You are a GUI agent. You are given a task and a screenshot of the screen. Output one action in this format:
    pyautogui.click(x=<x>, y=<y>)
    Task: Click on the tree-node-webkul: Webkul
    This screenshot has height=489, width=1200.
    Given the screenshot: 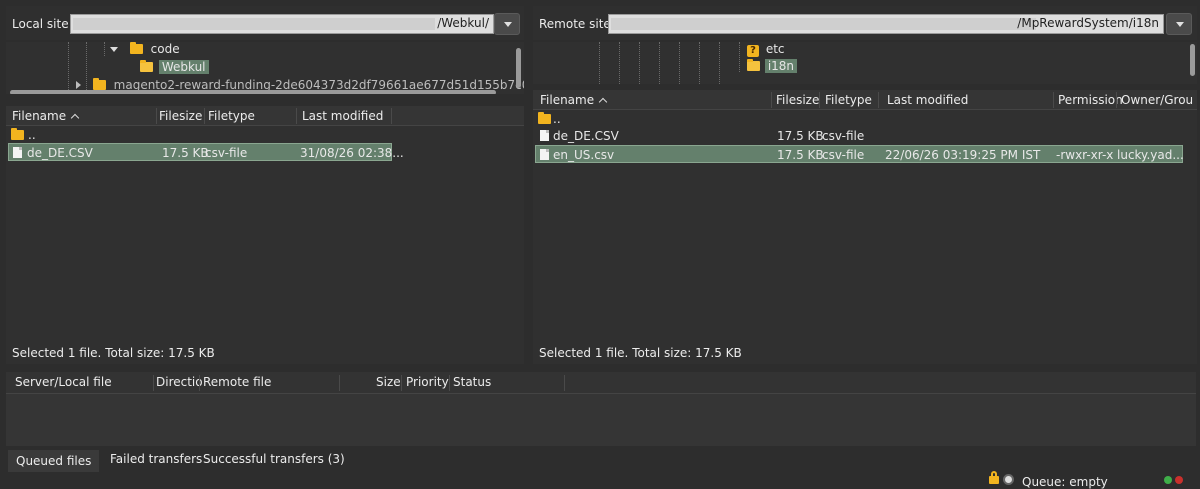 What is the action you would take?
    pyautogui.click(x=174, y=69)
    